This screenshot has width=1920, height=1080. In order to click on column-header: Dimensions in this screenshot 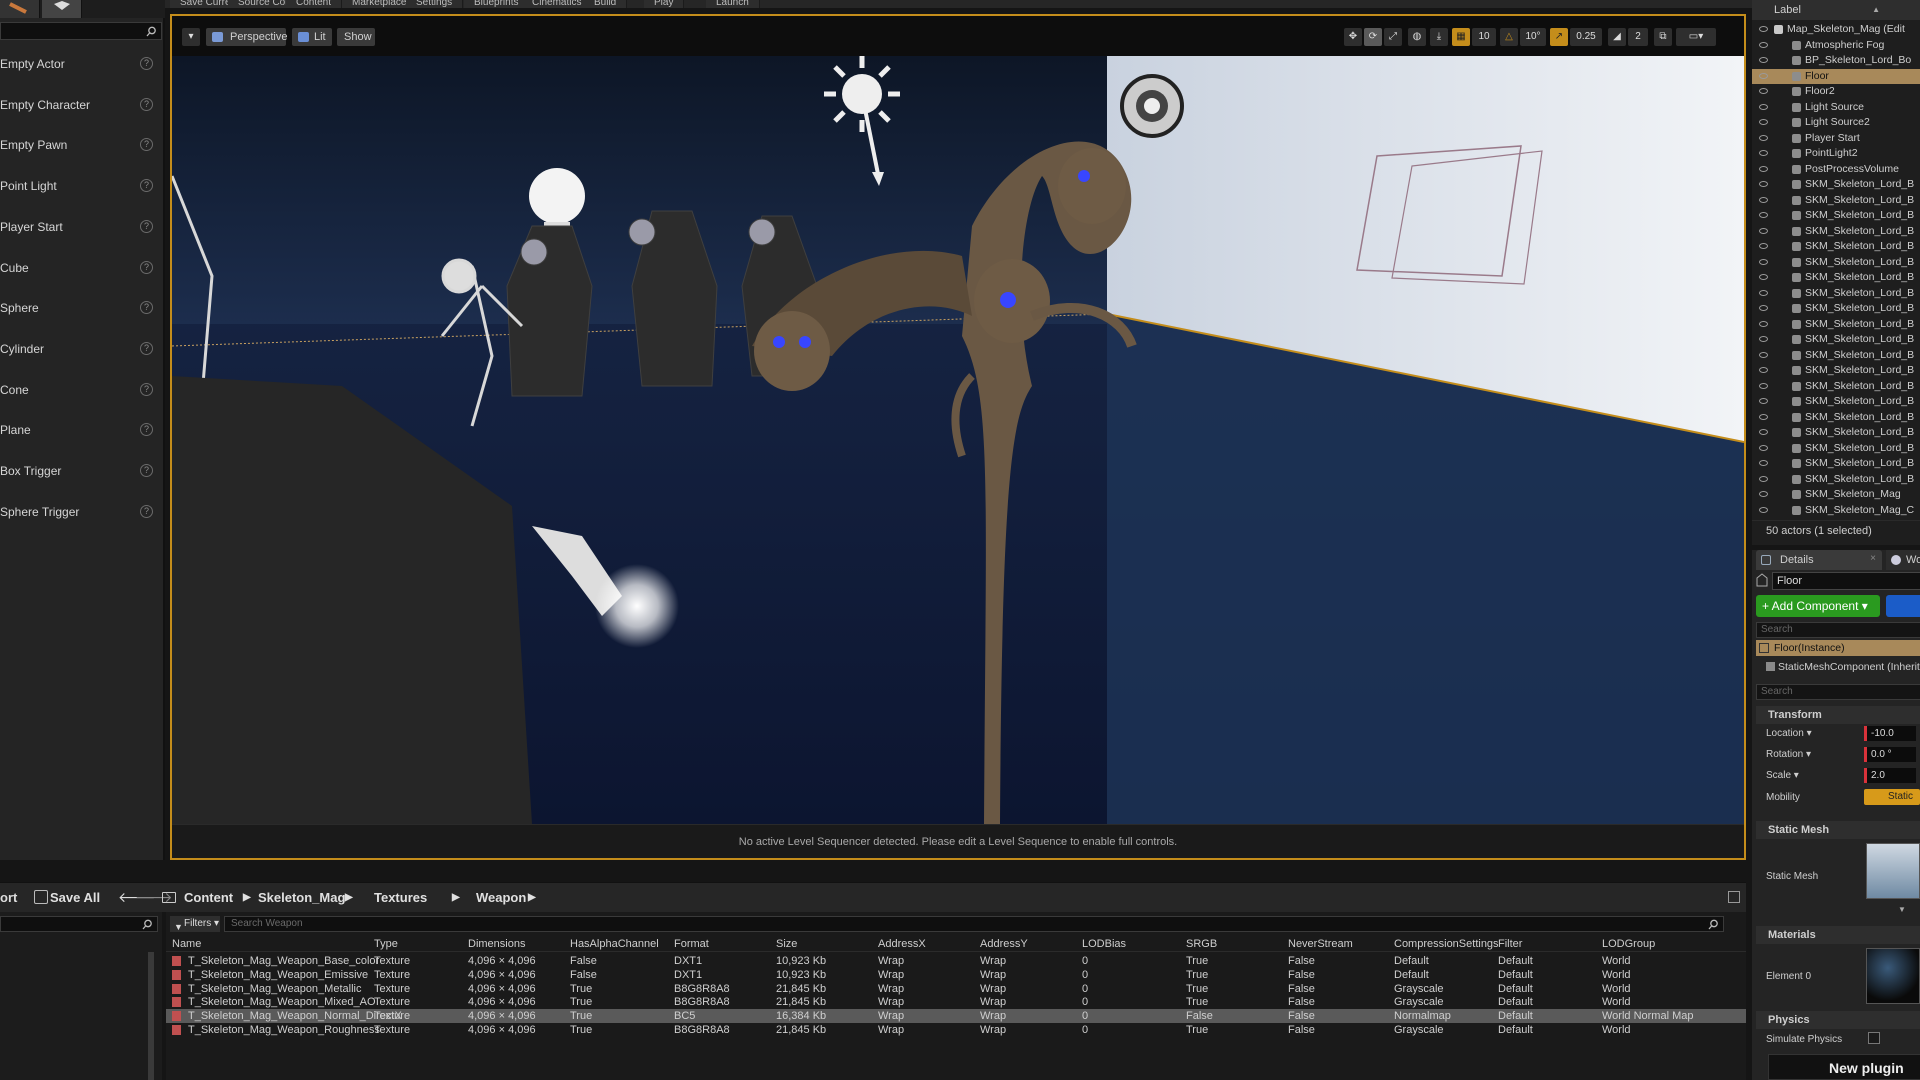, I will do `click(496, 944)`.